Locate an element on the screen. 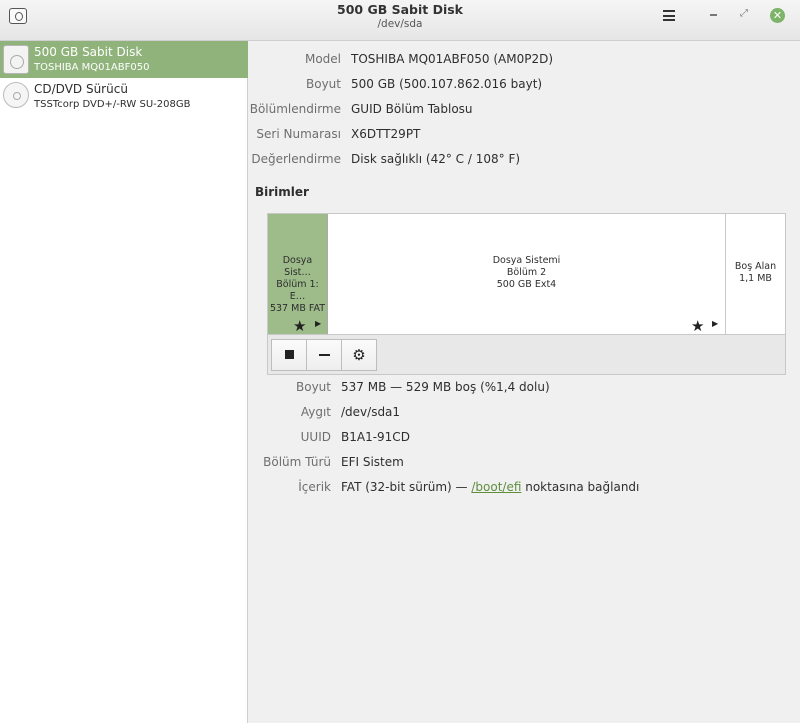 The image size is (800, 723). model-value: TOSHIBA MQ01ABF050 (AM0P2D) is located at coordinates (452, 59).